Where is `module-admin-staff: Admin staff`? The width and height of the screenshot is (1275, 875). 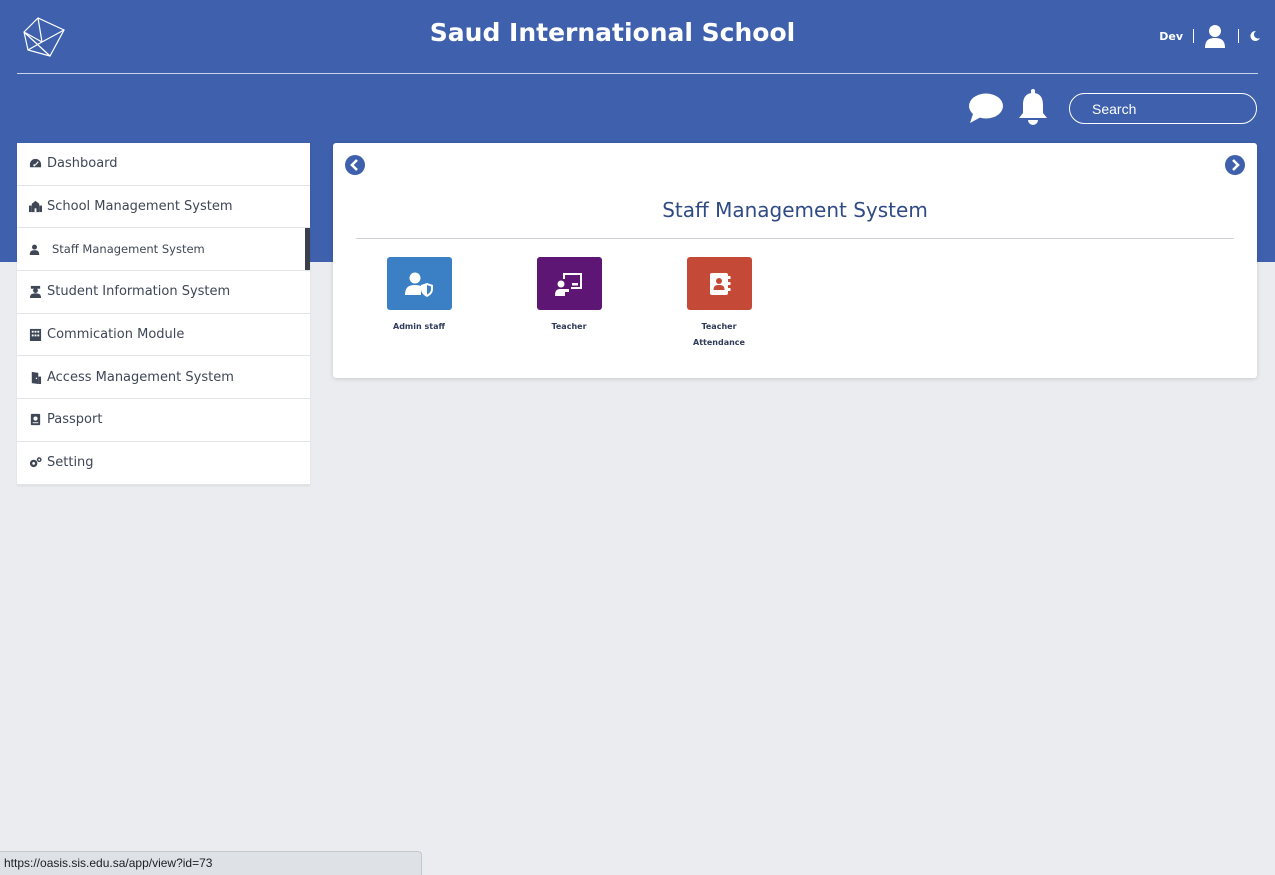 module-admin-staff: Admin staff is located at coordinates (419, 296).